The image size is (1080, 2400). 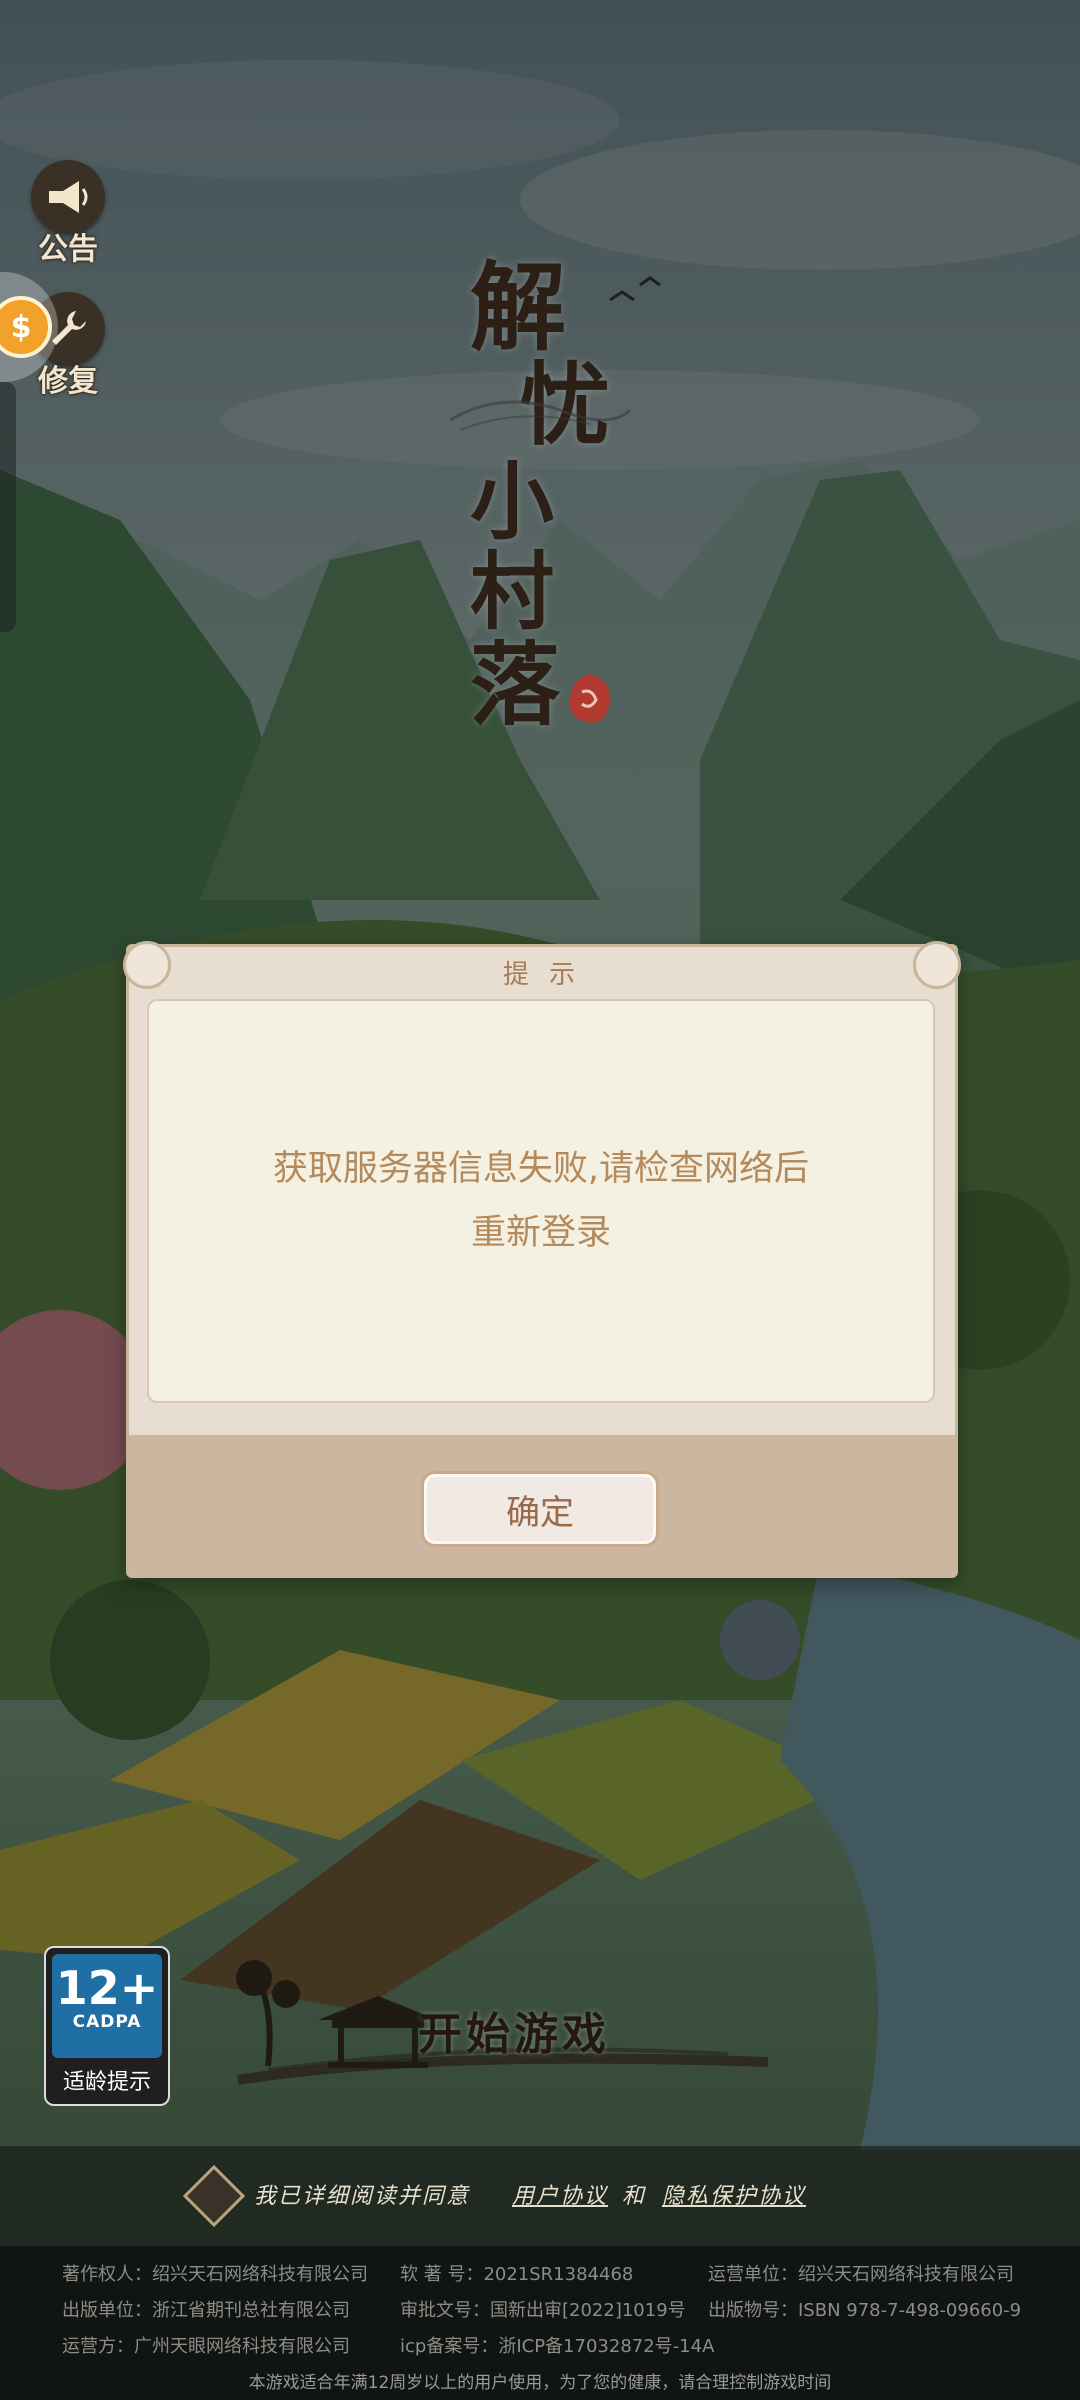 What do you see at coordinates (633, 2196) in the screenshot?
I see `agreement-and: 和` at bounding box center [633, 2196].